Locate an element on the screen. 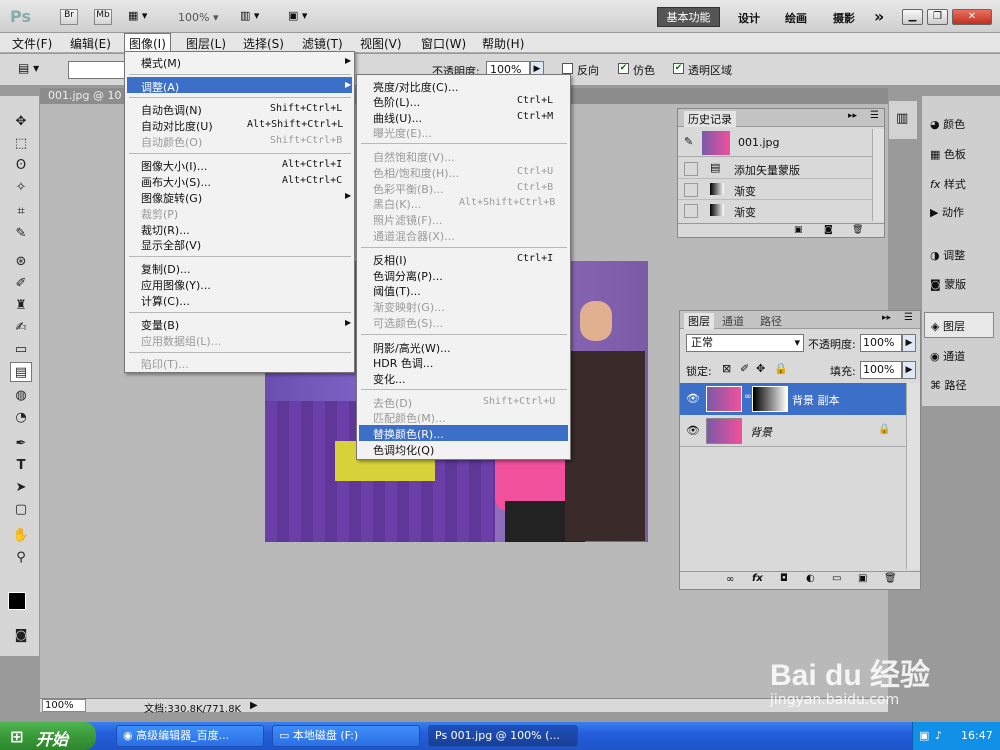 The width and height of the screenshot is (1000, 750). menu-item-auto-tone: 自动色调(N) is located at coordinates (171, 110).